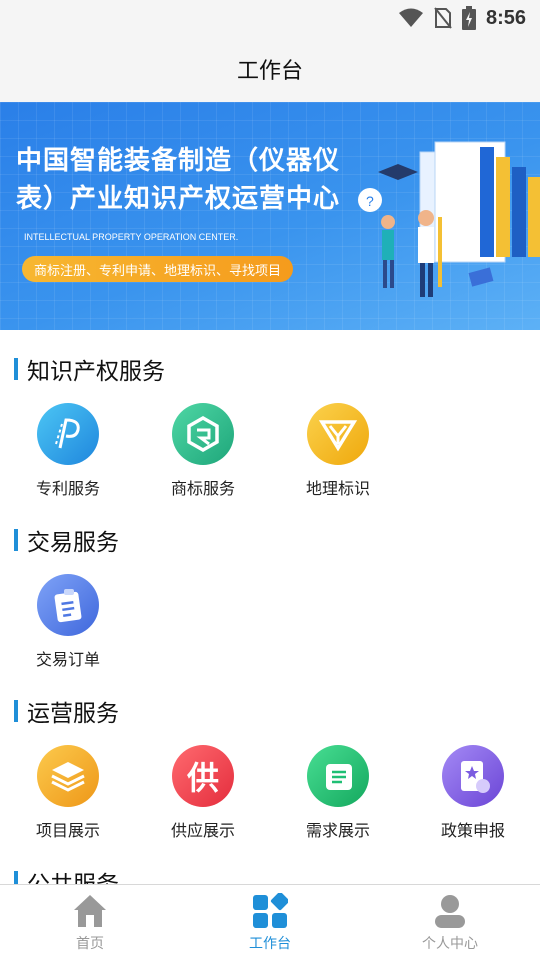 The height and width of the screenshot is (960, 540). I want to click on no-sim-icon, so click(443, 18).